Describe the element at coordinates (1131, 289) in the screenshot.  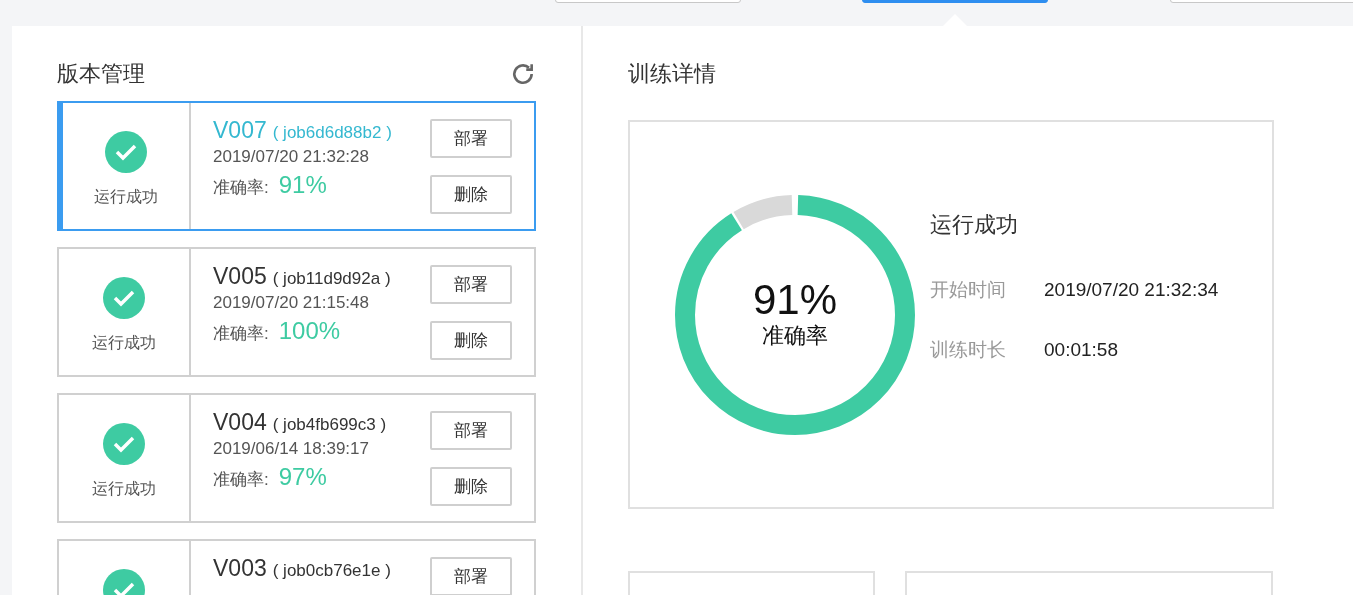
I see `field-value: 2019/07/20 21:32:34` at that location.